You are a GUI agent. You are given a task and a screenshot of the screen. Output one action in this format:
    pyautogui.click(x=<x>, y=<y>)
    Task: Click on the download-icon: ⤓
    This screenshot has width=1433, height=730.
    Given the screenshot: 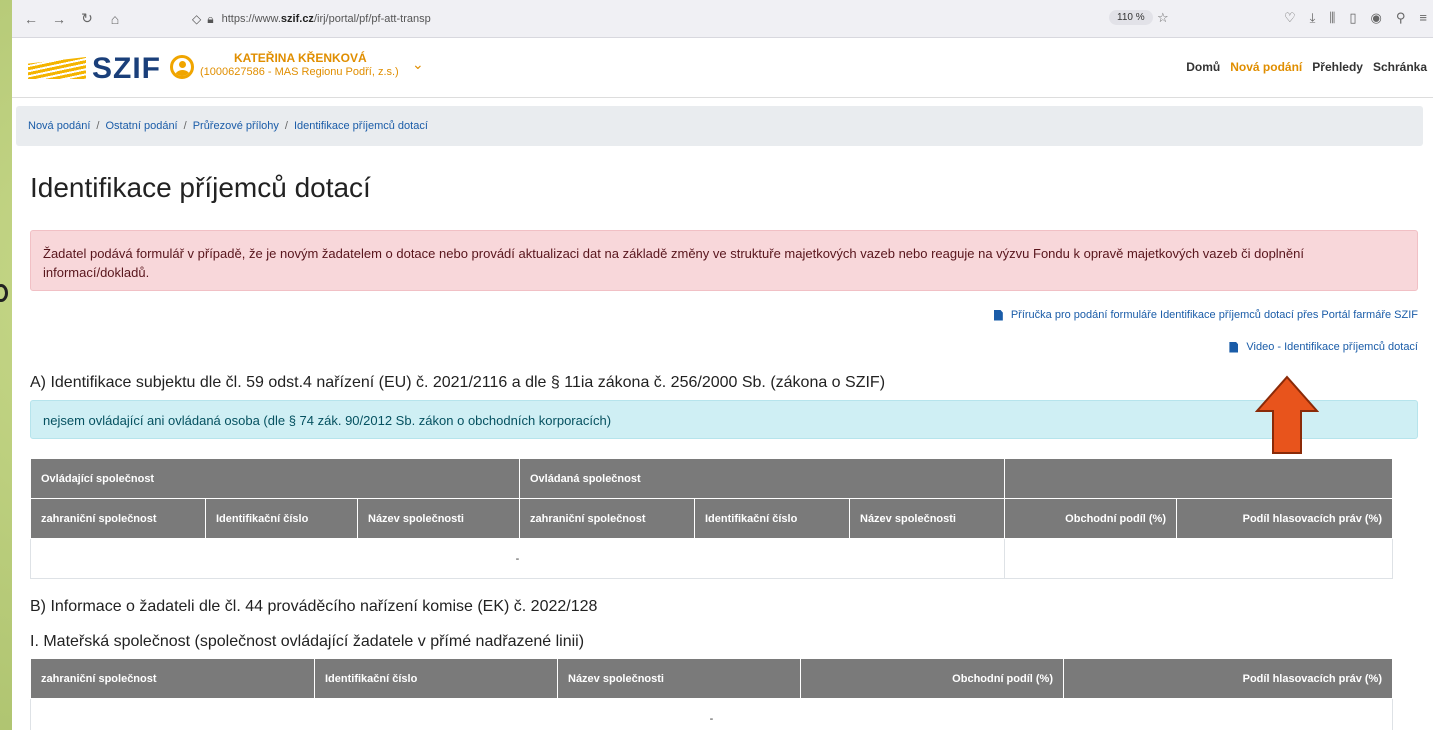 What is the action you would take?
    pyautogui.click(x=1313, y=18)
    